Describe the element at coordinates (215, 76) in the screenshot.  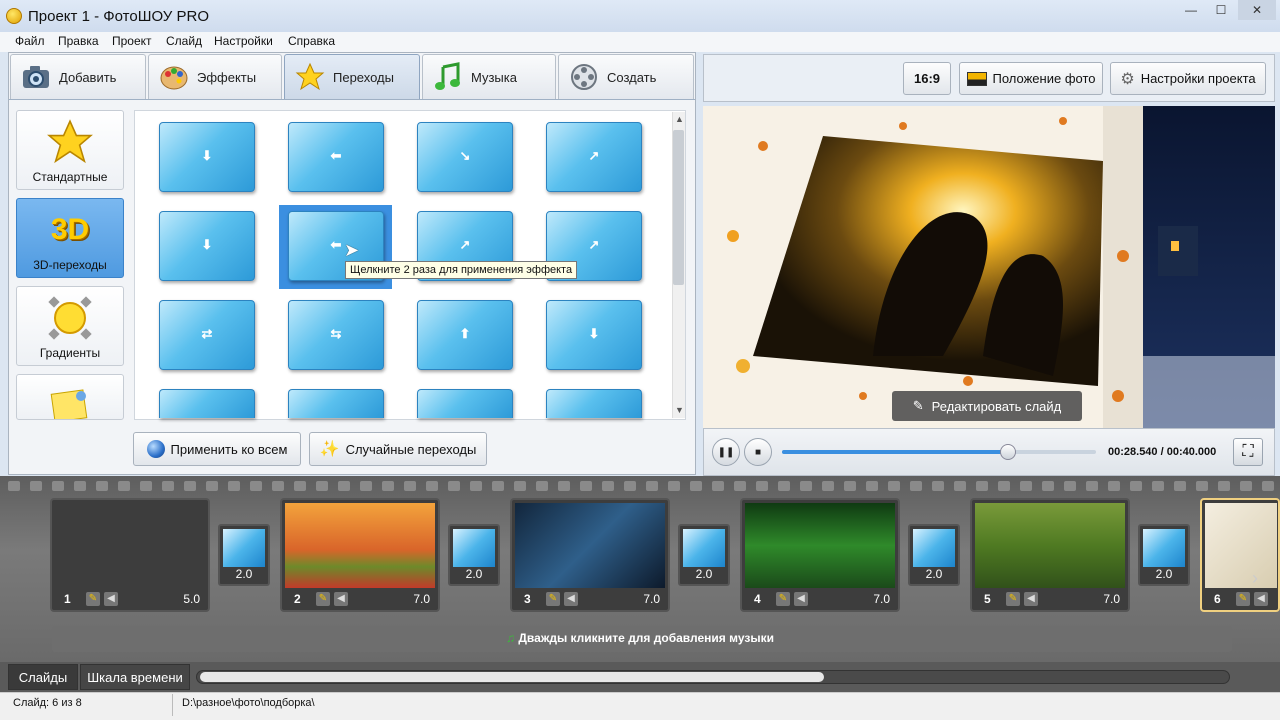
I see `tab-effects: Эффекты` at that location.